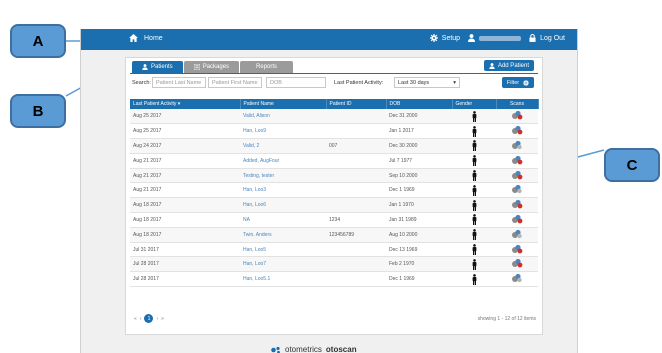 The width and height of the screenshot is (662, 353). I want to click on table-row: Aug 18 2017 Han, Loo6 Jan 1 1970, so click(334, 205).